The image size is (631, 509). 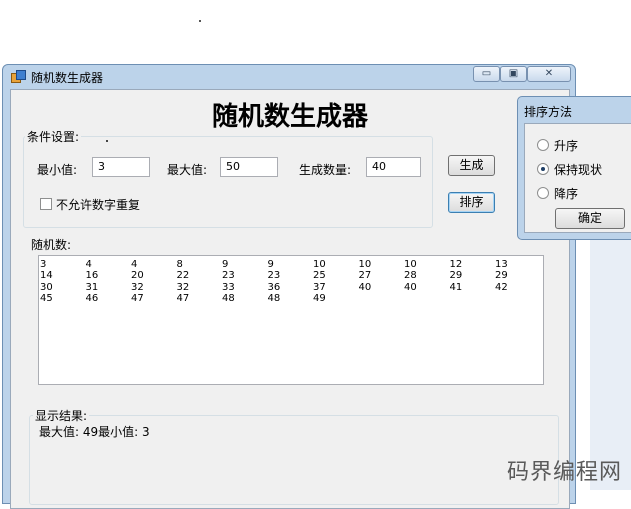 I want to click on watermark-text: 码界编程网, so click(x=565, y=472).